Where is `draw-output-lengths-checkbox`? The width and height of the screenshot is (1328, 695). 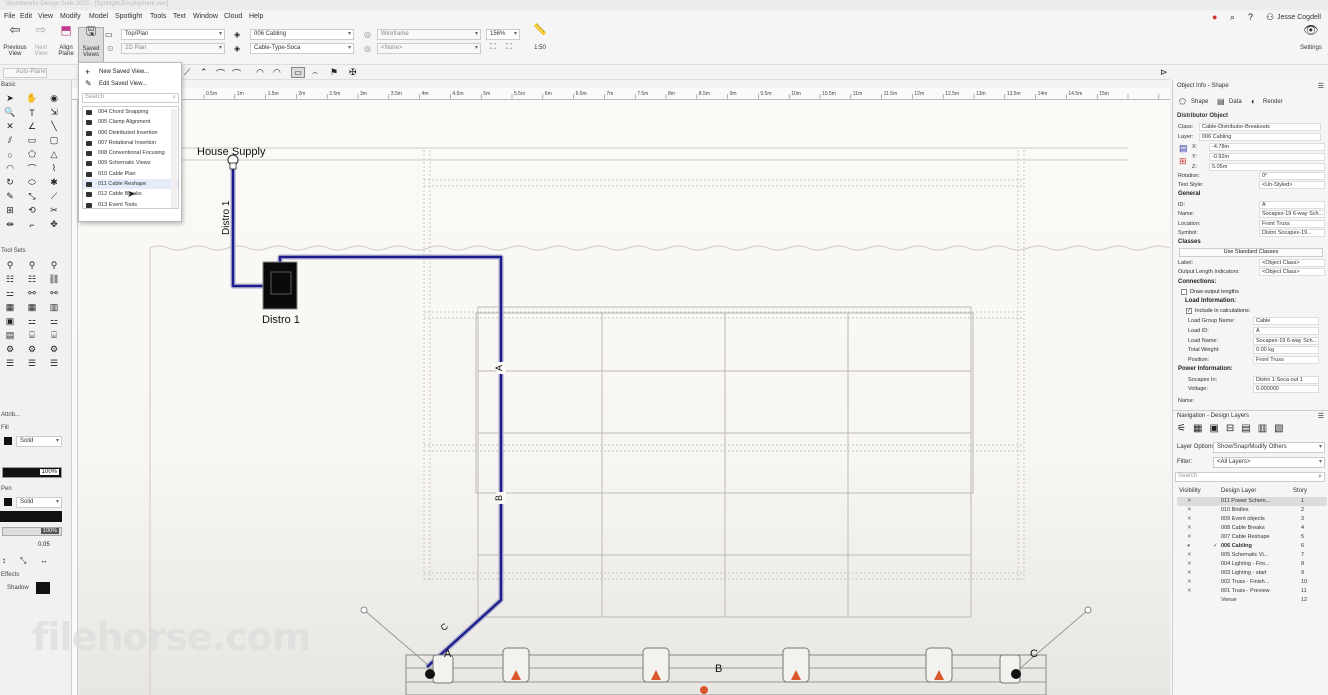
draw-output-lengths-checkbox is located at coordinates (1184, 292).